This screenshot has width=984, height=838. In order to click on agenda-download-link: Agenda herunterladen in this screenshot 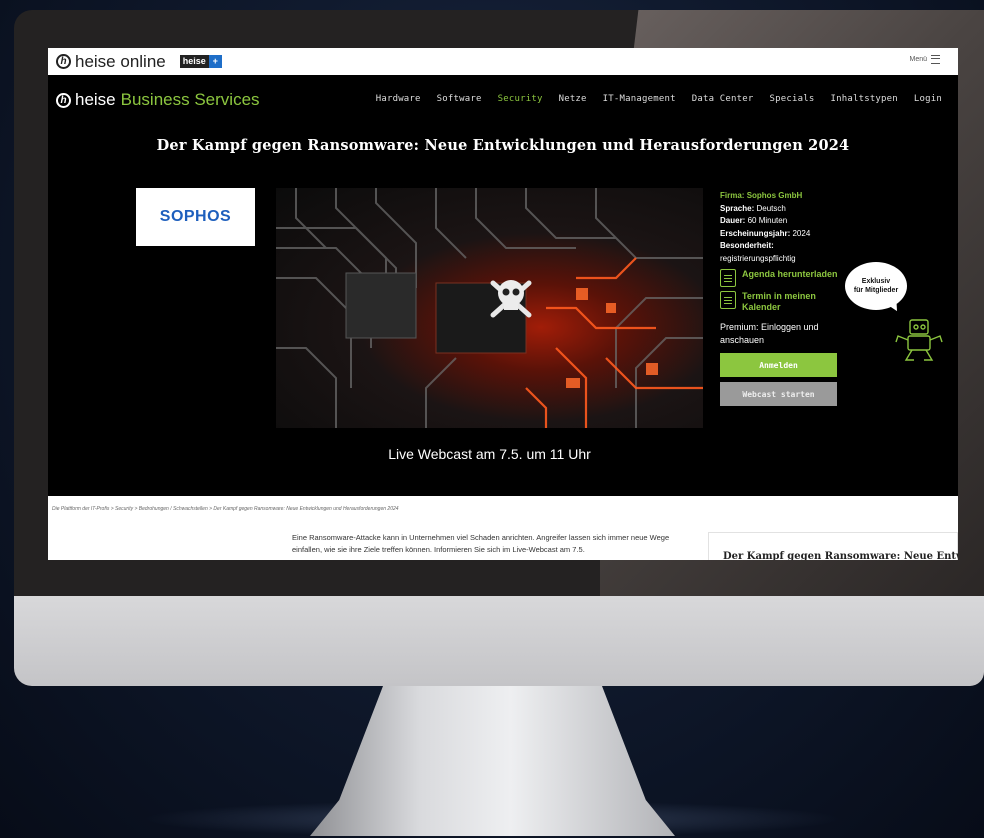, I will do `click(782, 278)`.